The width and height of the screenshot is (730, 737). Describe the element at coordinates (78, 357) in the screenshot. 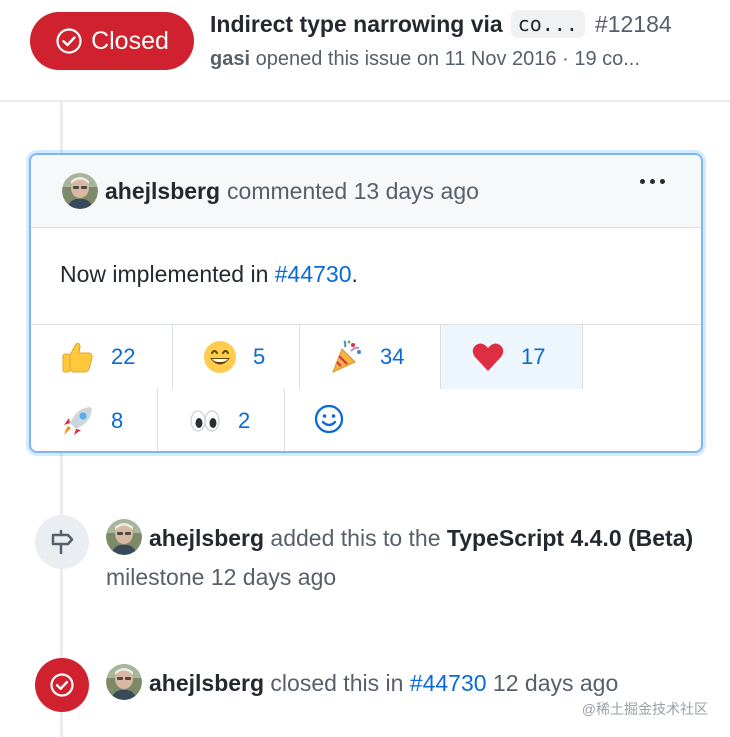

I see `thumbs-up-icon` at that location.